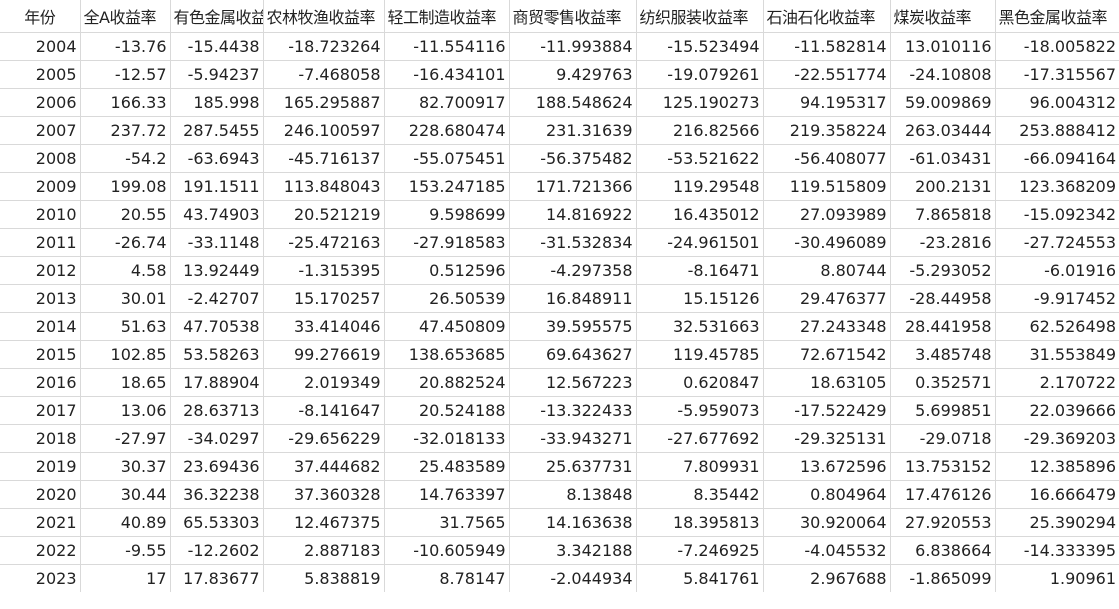 The image size is (1119, 609). I want to click on cell-textile-apparel-return: 8.35442, so click(700, 494).